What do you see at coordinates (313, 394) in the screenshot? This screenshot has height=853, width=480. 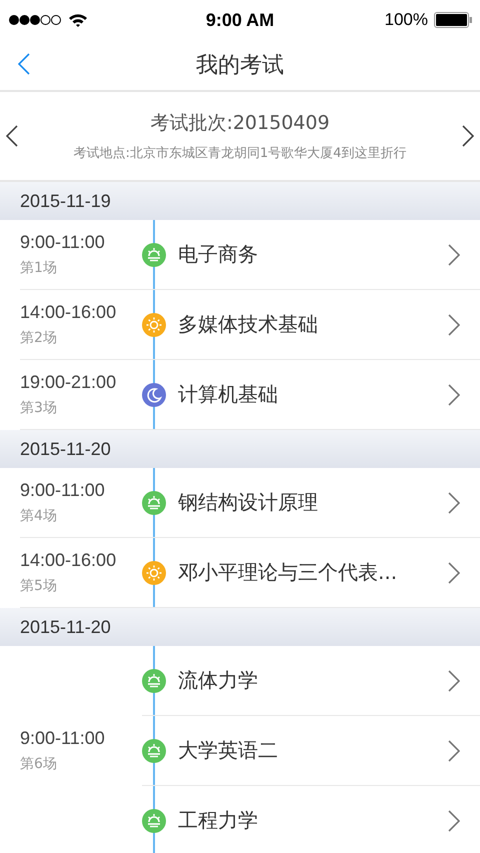 I see `exam-name: 计算机基础` at bounding box center [313, 394].